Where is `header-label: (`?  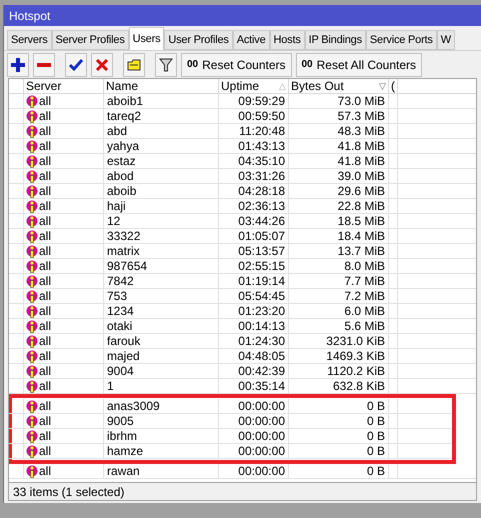
header-label: ( is located at coordinates (393, 86).